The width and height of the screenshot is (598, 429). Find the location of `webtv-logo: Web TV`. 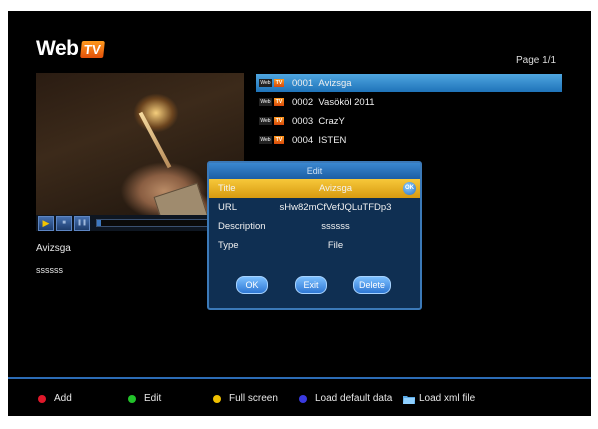

webtv-logo: Web TV is located at coordinates (70, 49).